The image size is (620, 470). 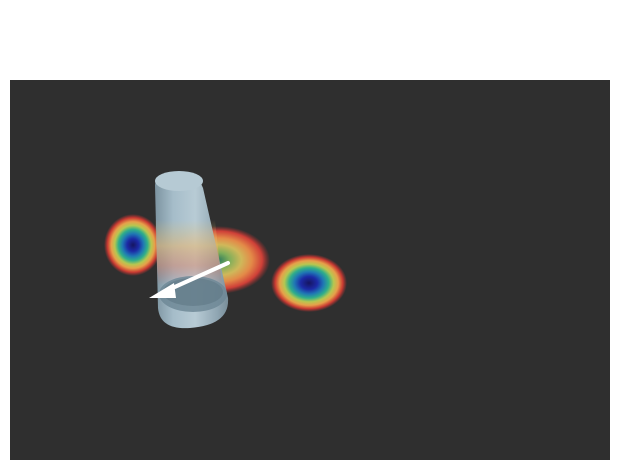 I want to click on heatmap-blob-right, so click(x=309, y=283).